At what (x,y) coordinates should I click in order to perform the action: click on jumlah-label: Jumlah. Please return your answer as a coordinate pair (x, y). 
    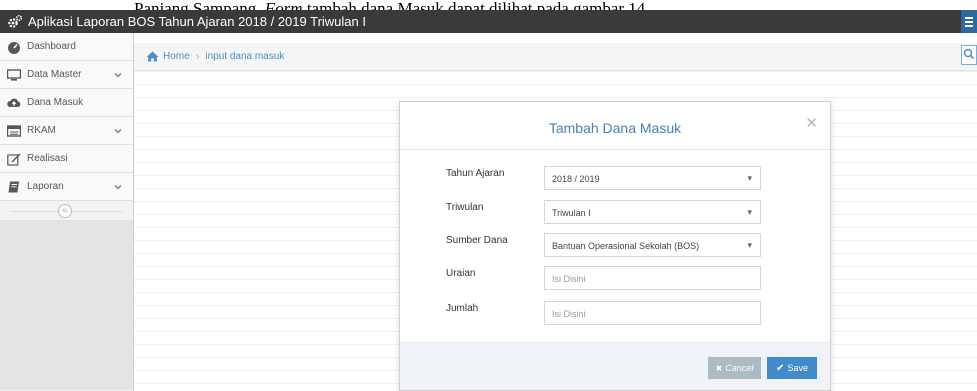
    Looking at the image, I should click on (462, 308).